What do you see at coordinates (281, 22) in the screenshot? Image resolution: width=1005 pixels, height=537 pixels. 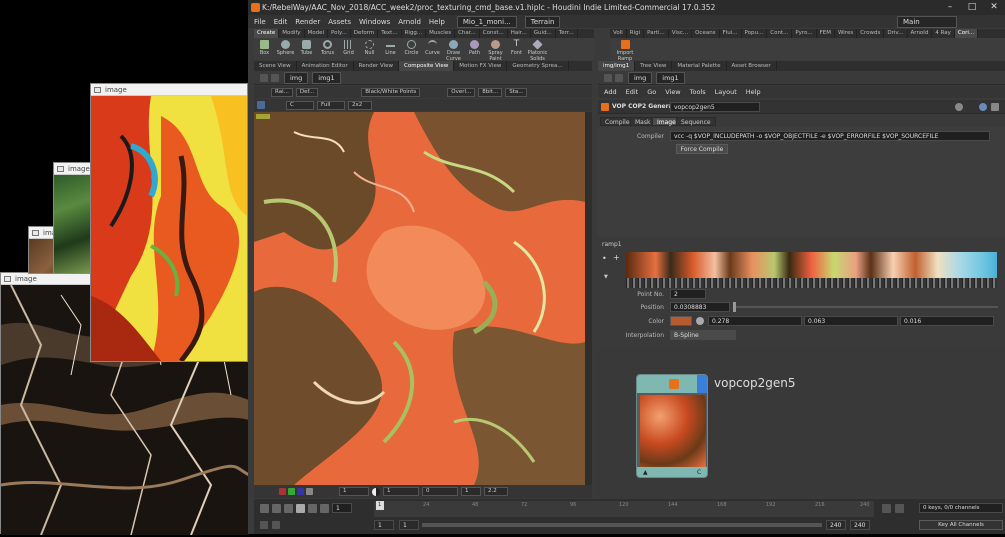 I see `menu-edit: Edit` at bounding box center [281, 22].